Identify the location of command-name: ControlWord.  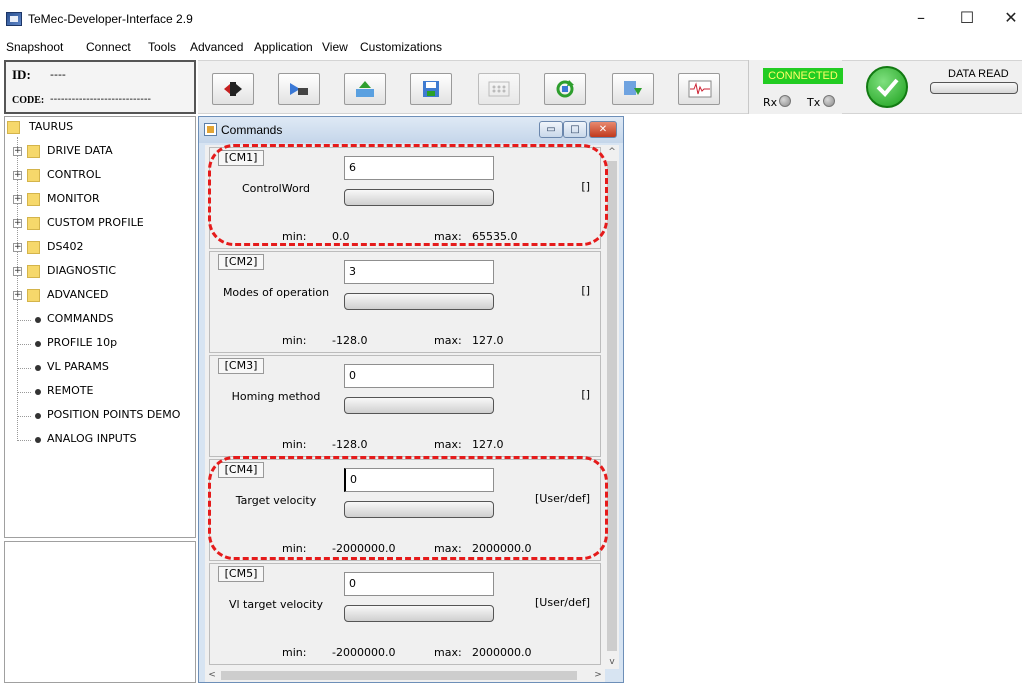
(276, 188).